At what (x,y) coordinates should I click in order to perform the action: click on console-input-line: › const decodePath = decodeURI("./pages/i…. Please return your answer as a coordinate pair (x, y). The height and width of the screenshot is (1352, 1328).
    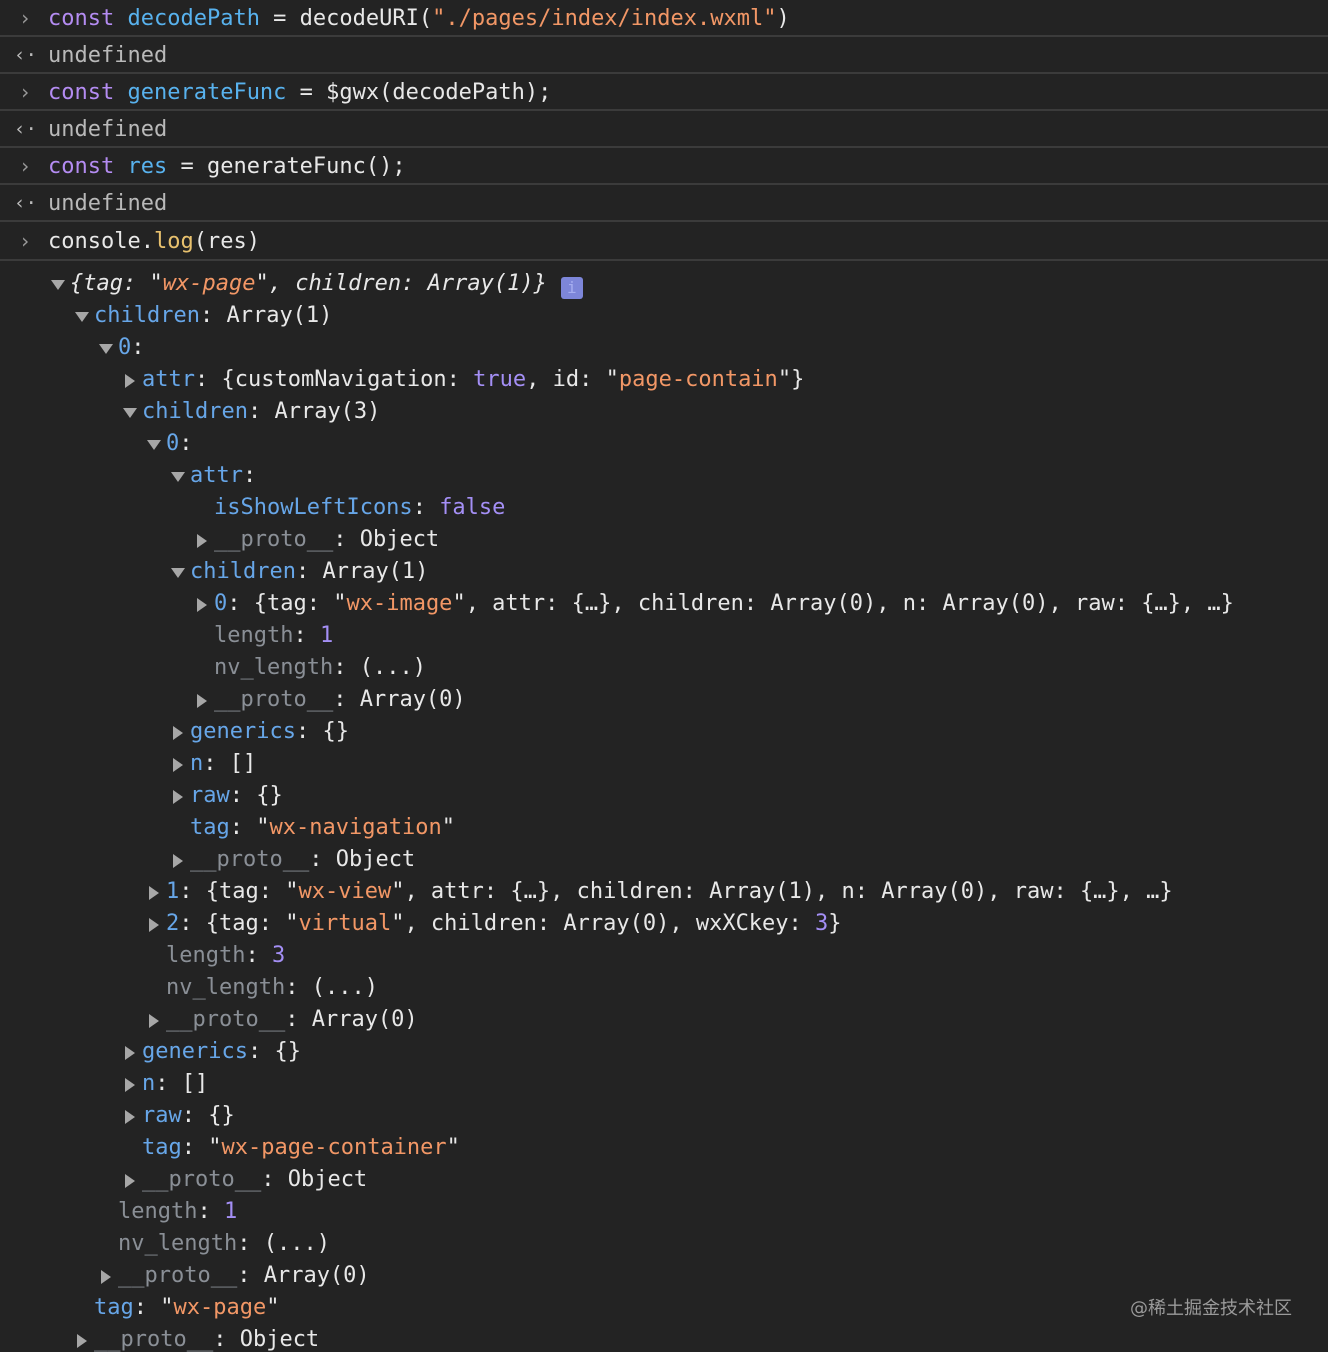
    Looking at the image, I should click on (664, 18).